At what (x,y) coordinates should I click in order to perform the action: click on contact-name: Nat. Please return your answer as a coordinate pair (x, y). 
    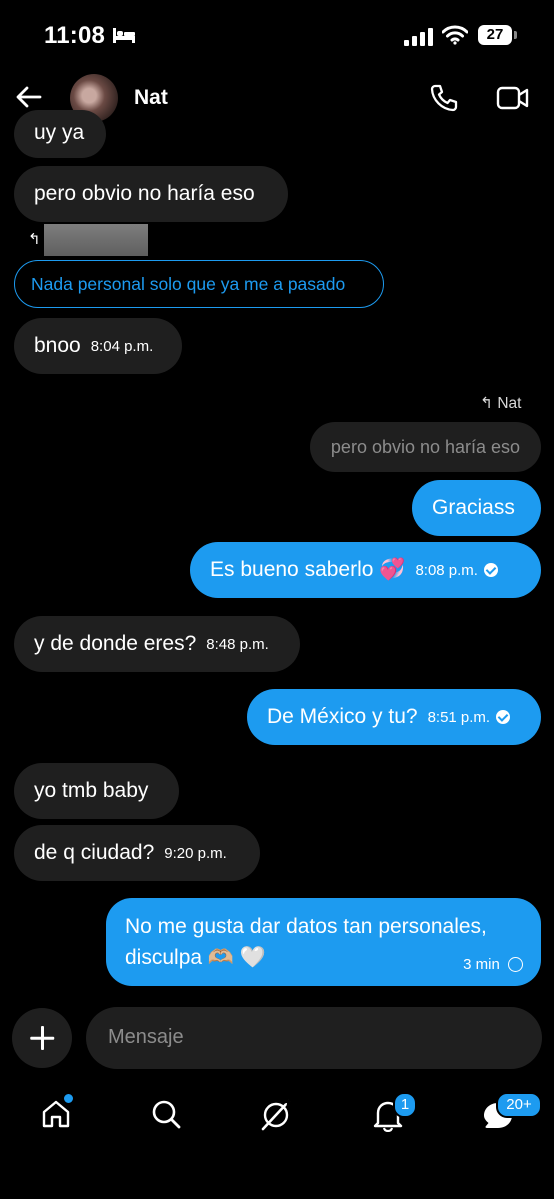
    Looking at the image, I should click on (151, 98).